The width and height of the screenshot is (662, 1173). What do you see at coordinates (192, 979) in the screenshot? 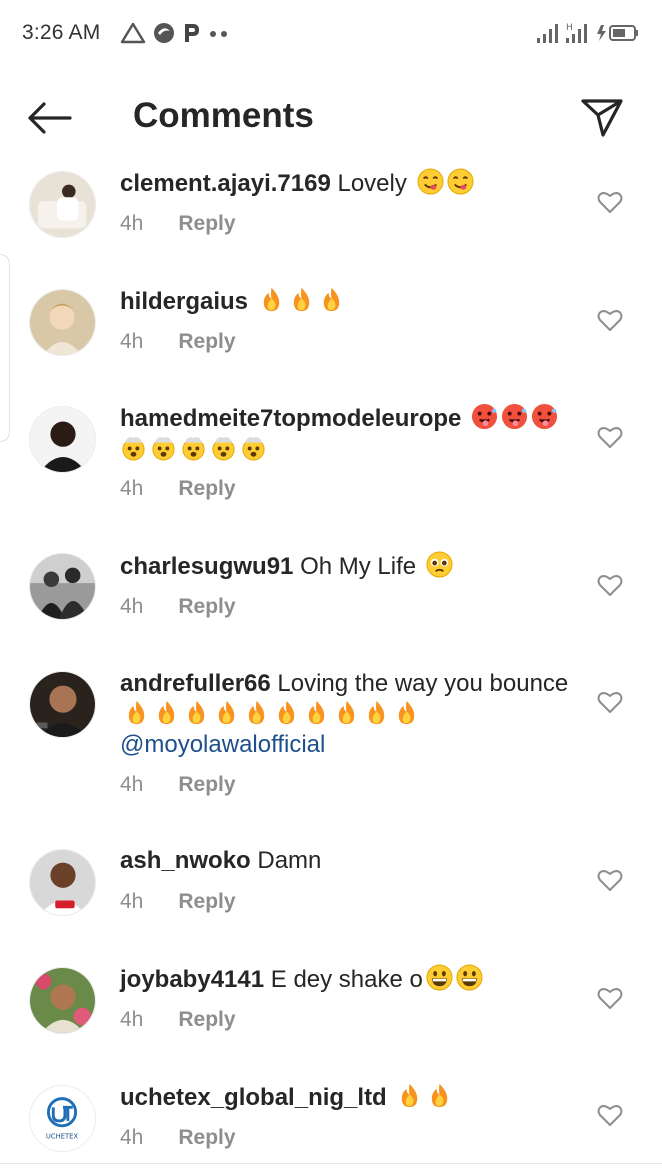
I see `comment-username: joybaby4141` at bounding box center [192, 979].